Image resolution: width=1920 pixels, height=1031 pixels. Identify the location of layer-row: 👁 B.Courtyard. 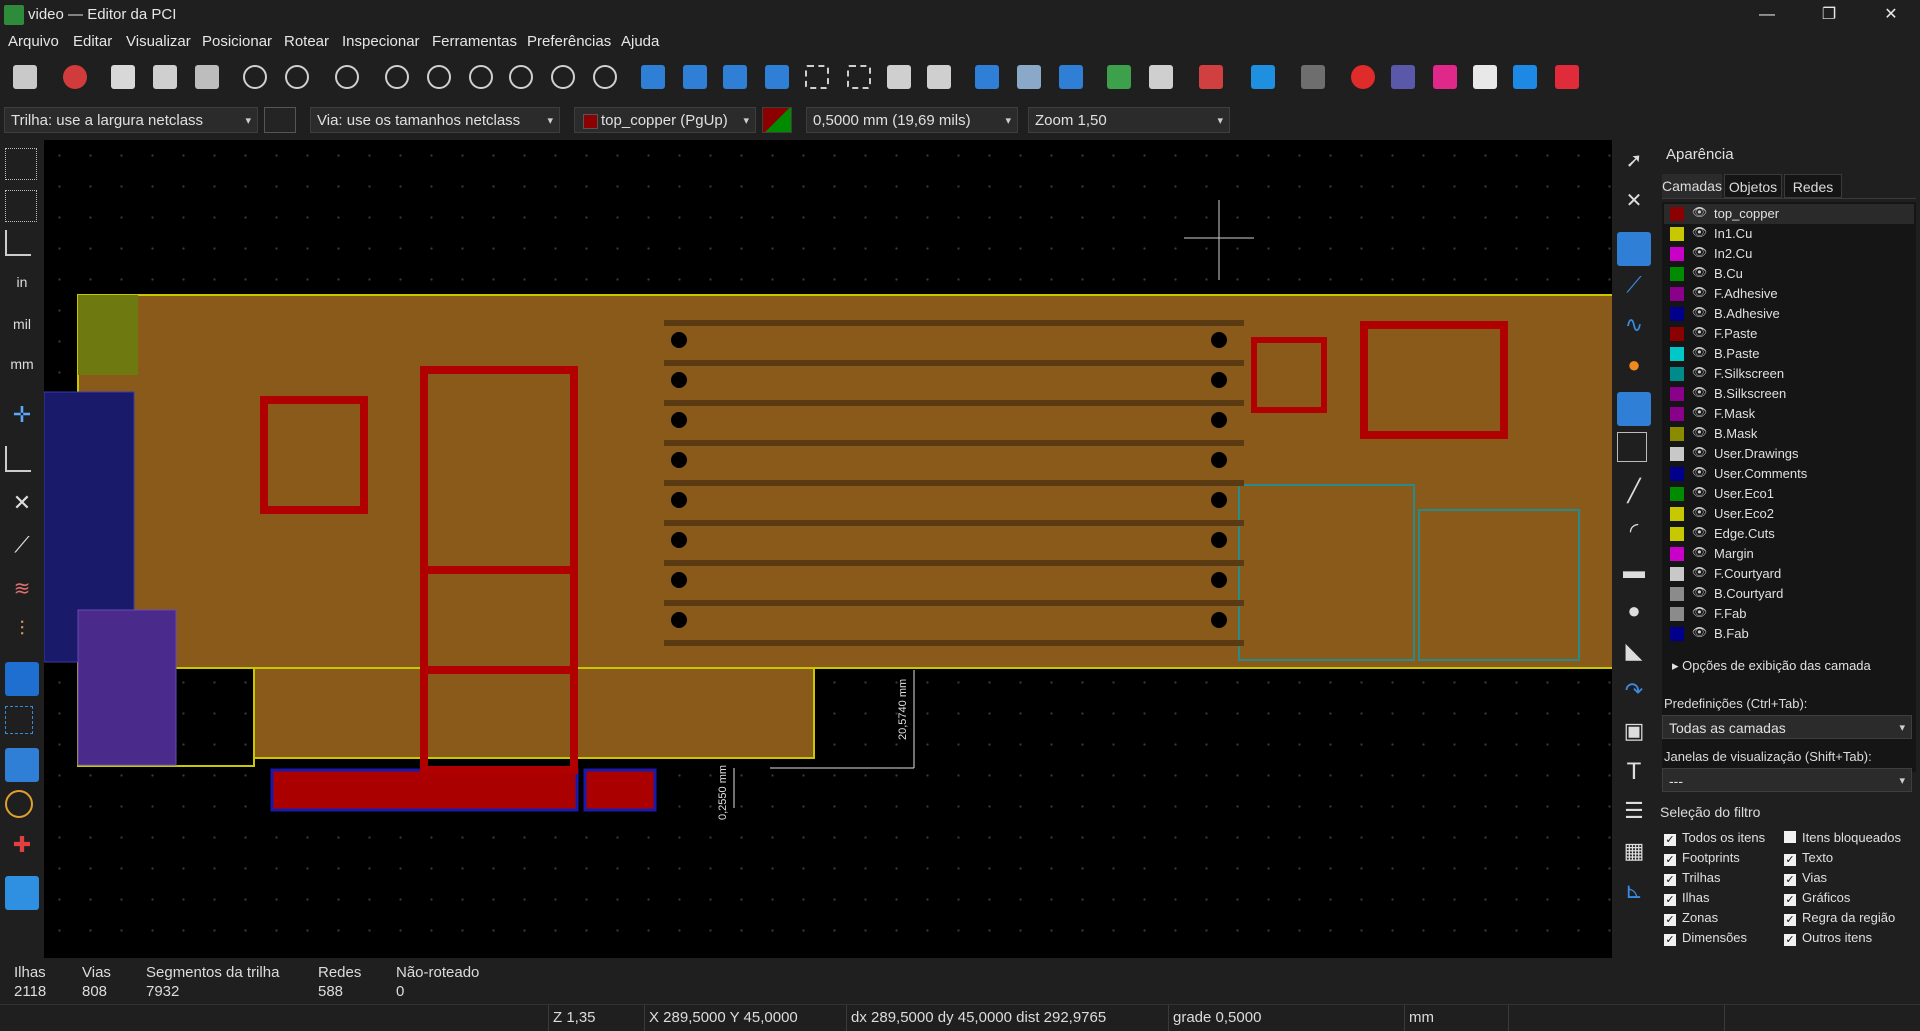
(1789, 594).